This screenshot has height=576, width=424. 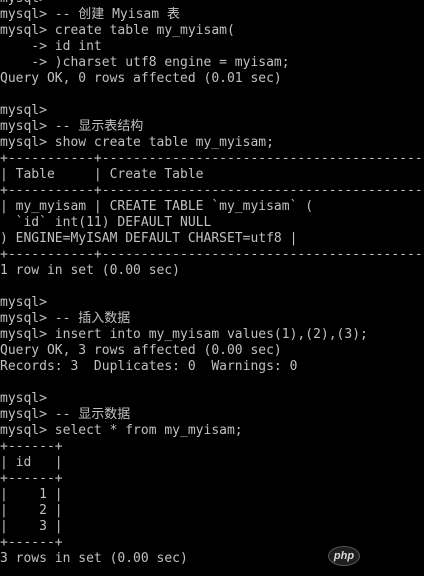 I want to click on terminal-line: 1 row in set (0.00 sec), so click(x=90, y=270).